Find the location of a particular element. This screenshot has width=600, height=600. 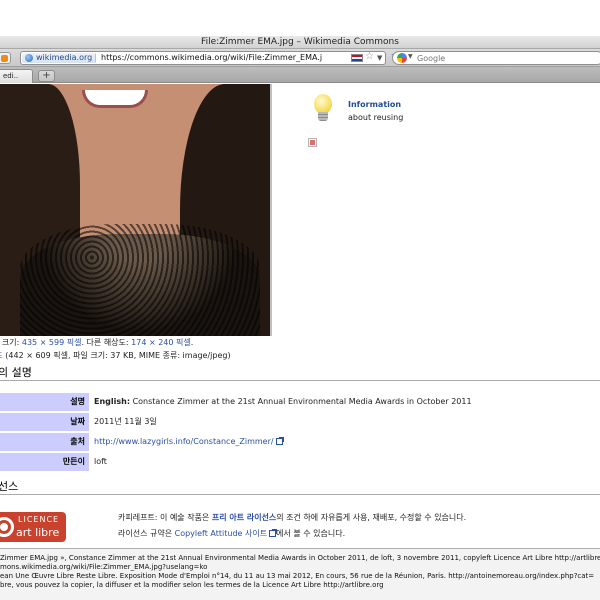

row-key: 설명 is located at coordinates (44, 402).